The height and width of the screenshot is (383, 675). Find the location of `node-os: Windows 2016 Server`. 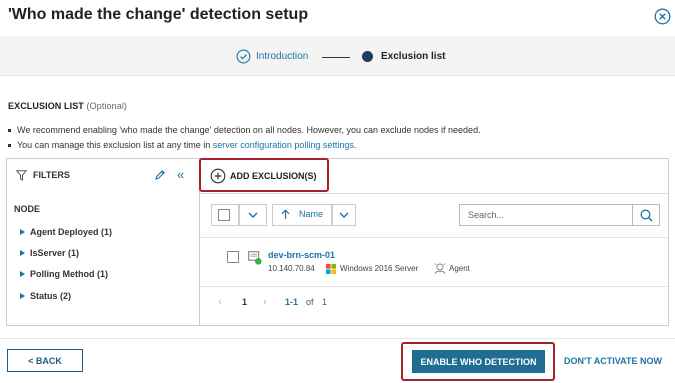

node-os: Windows 2016 Server is located at coordinates (379, 268).